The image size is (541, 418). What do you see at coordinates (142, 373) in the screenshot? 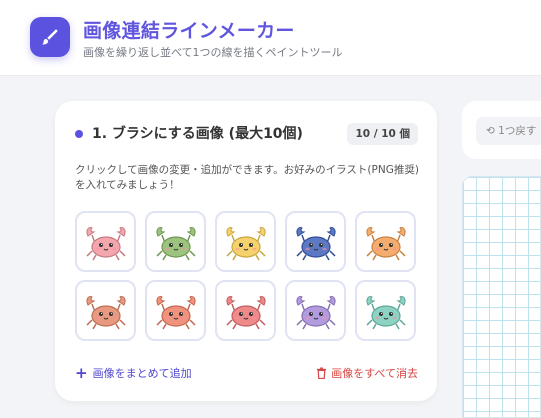
I see `add-images-label: 画像をまとめて追加` at bounding box center [142, 373].